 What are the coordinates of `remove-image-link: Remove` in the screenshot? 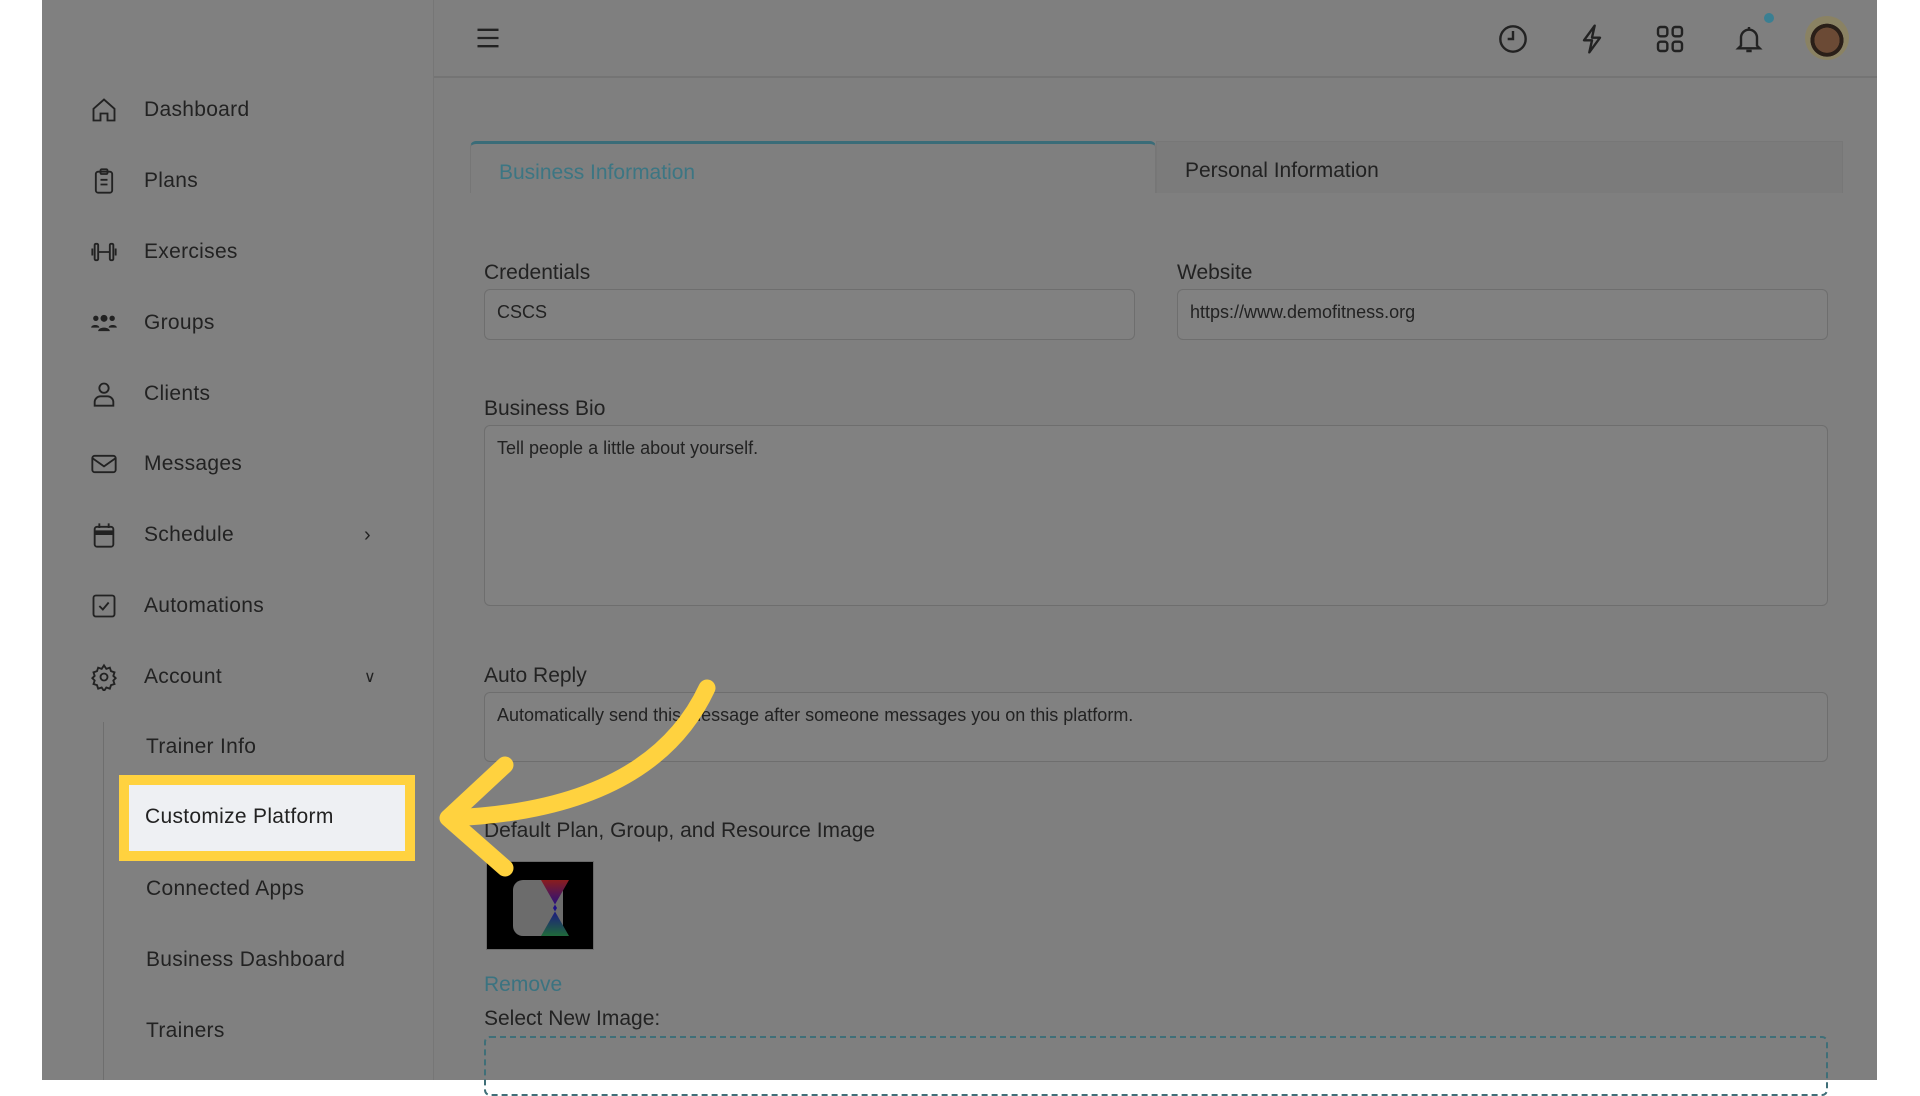 It's located at (523, 985).